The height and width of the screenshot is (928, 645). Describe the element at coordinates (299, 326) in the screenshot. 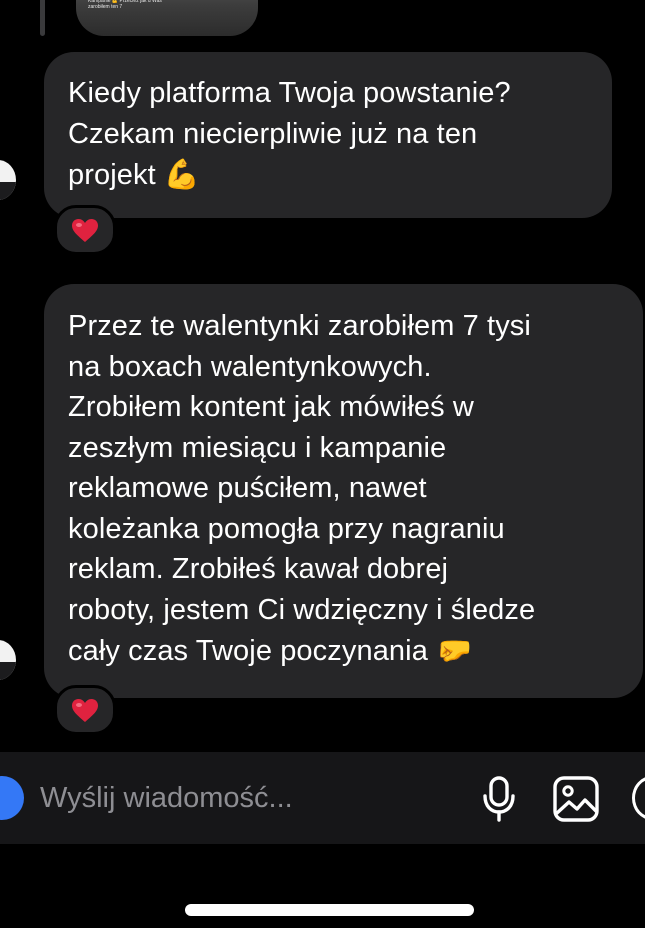

I see `message-text-line: Przez te walentynki zarobiłem 7 tysi` at that location.